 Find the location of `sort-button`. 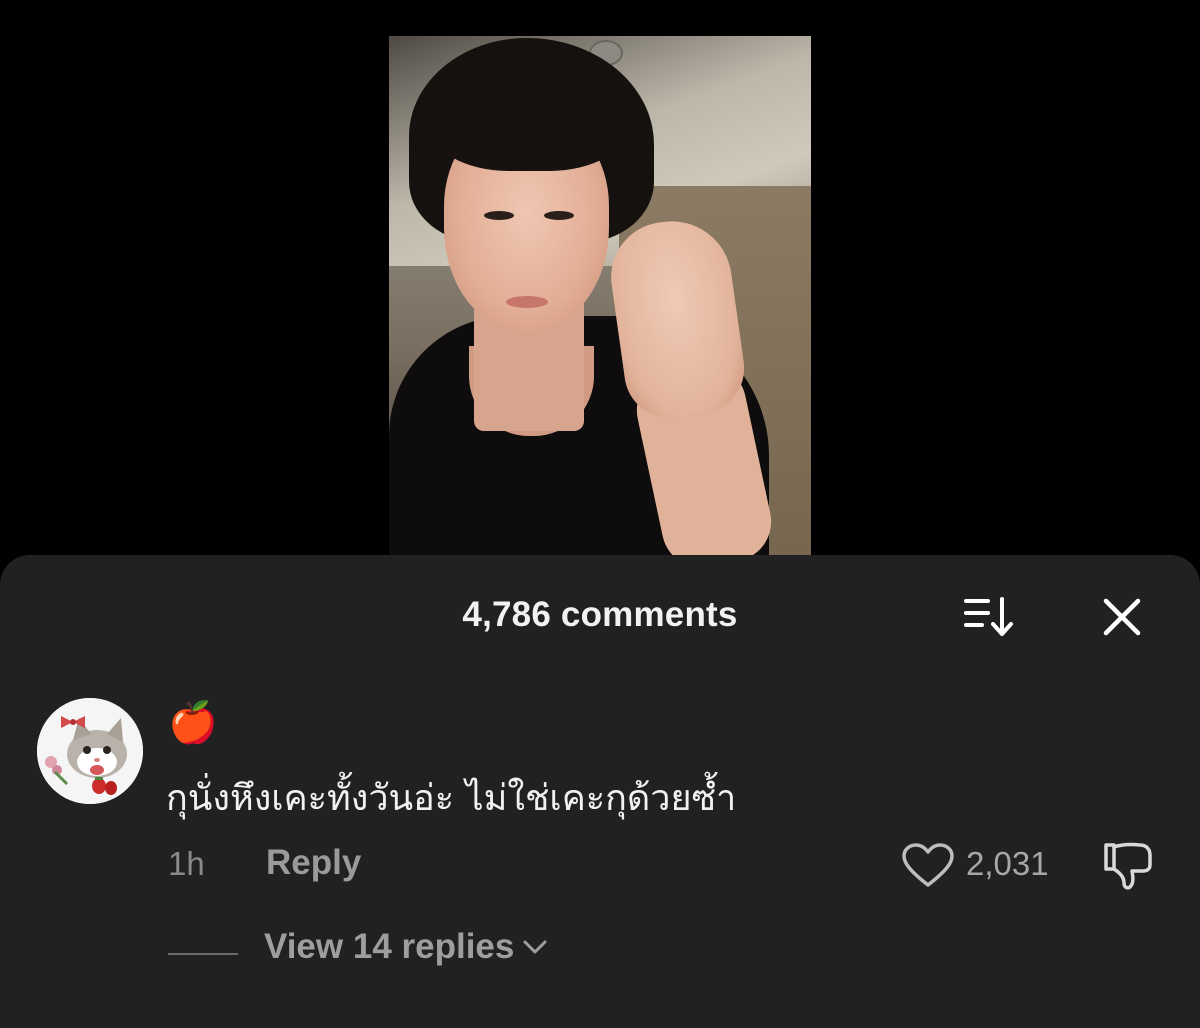

sort-button is located at coordinates (992, 617).